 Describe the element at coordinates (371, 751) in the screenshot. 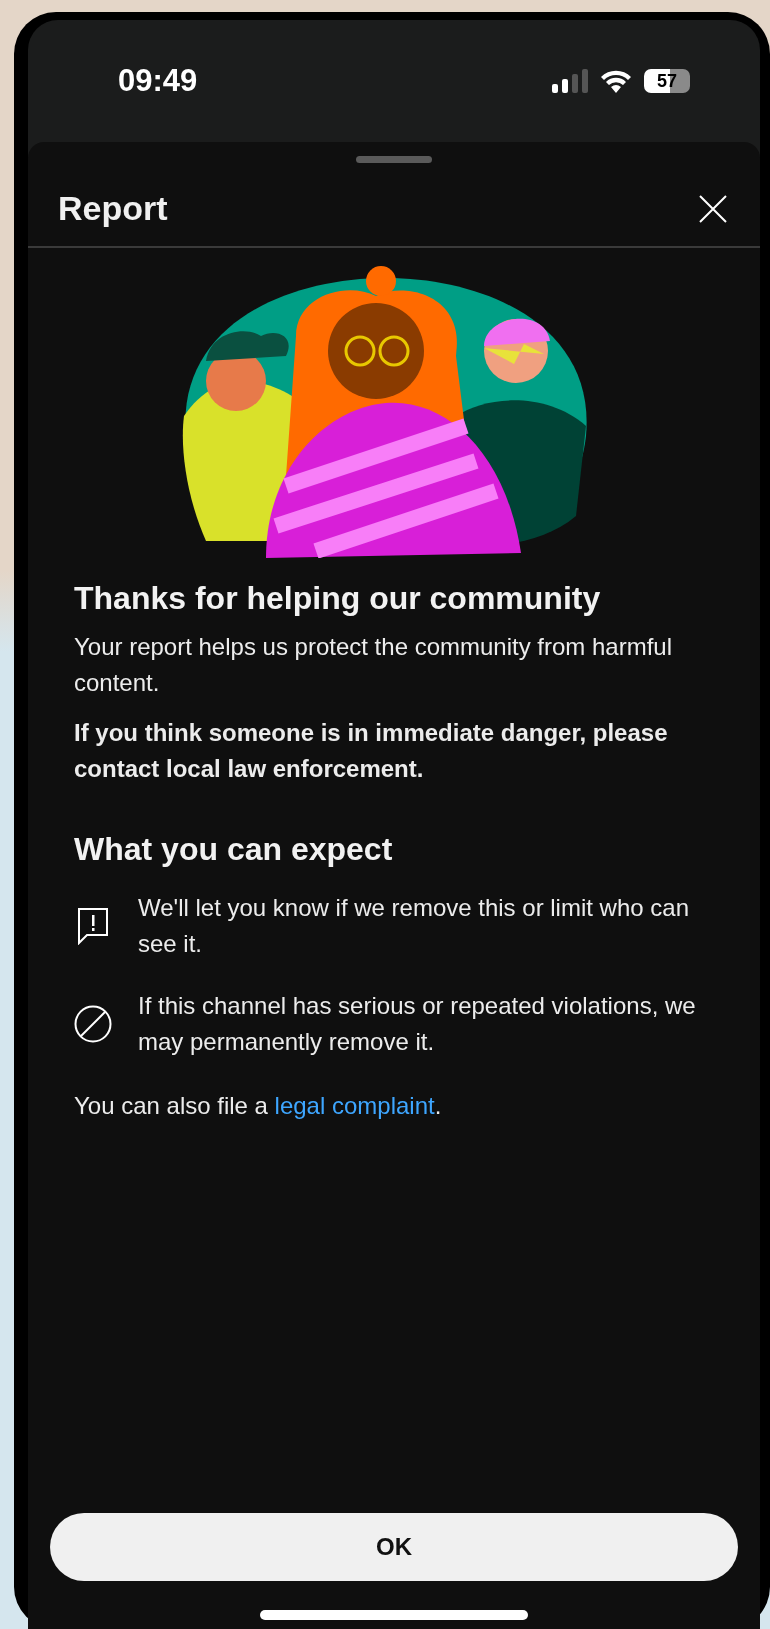

I see `warning-text: If you think someone is in immediate danger, please contact local law enforcement.` at that location.